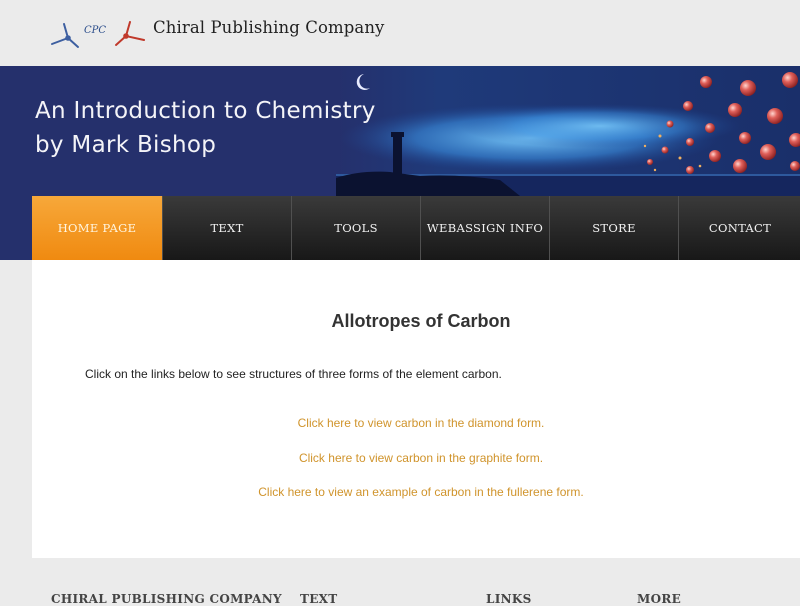 The height and width of the screenshot is (606, 800). I want to click on page-title: Allotropes of Carbon, so click(421, 321).